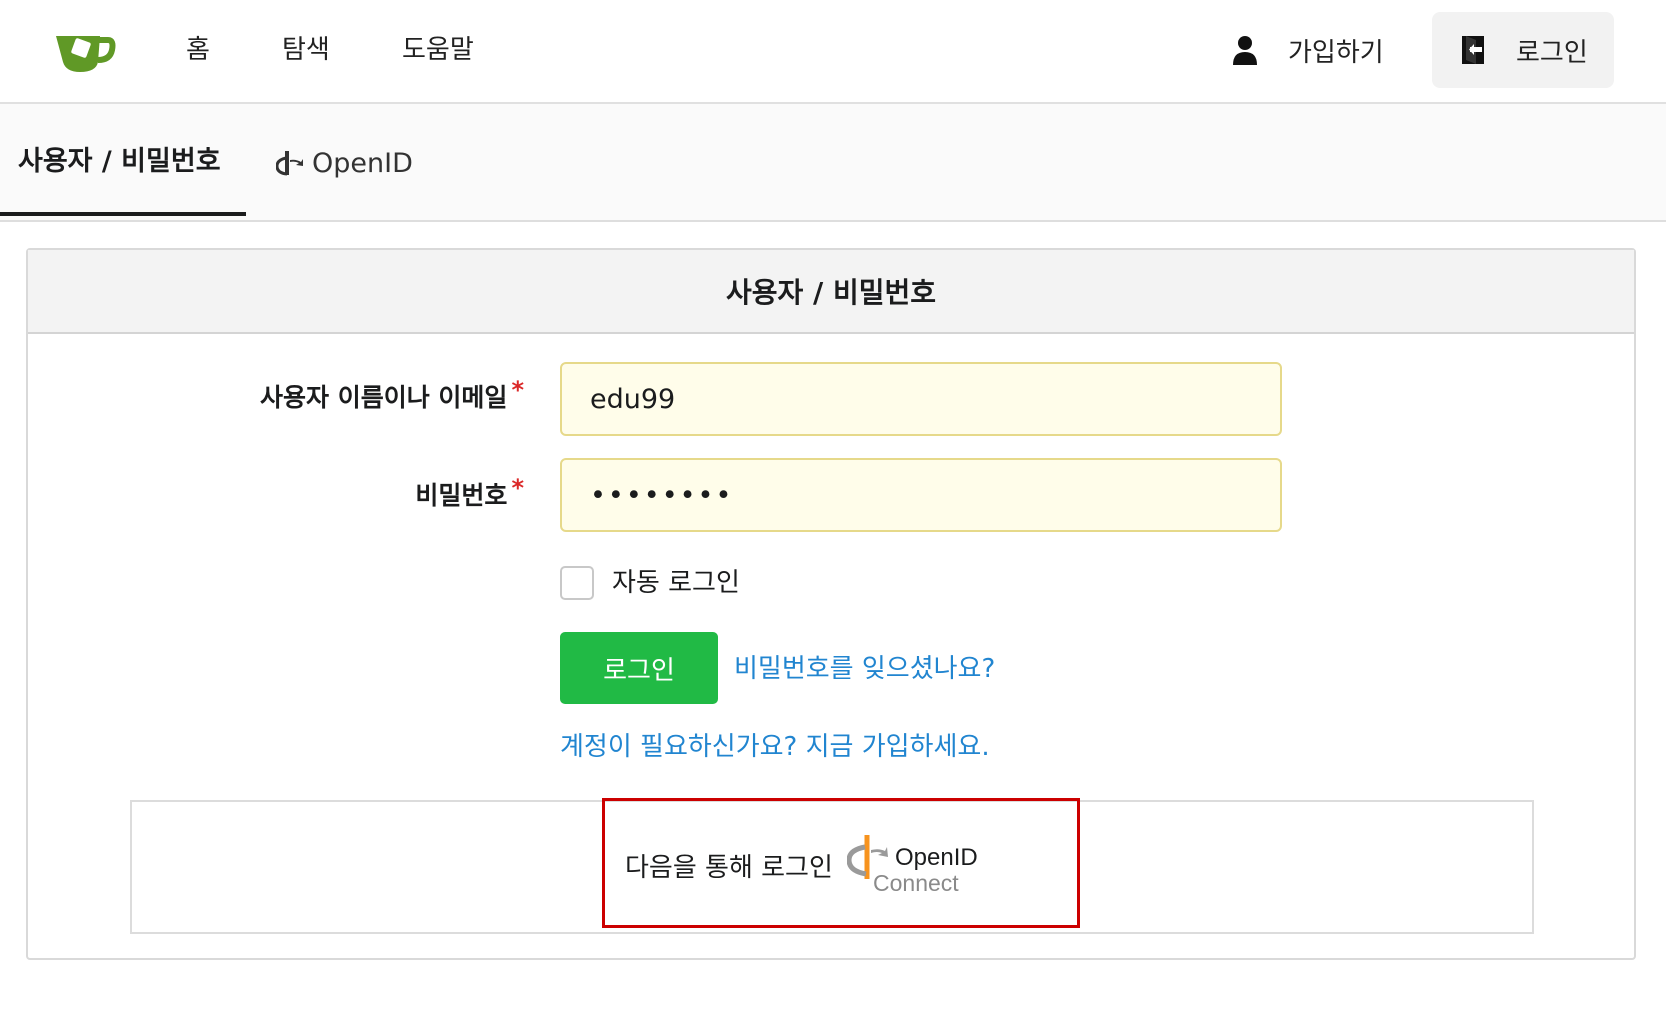 The width and height of the screenshot is (1676, 1036). Describe the element at coordinates (362, 163) in the screenshot. I see `tab-openid-label: OpenID` at that location.